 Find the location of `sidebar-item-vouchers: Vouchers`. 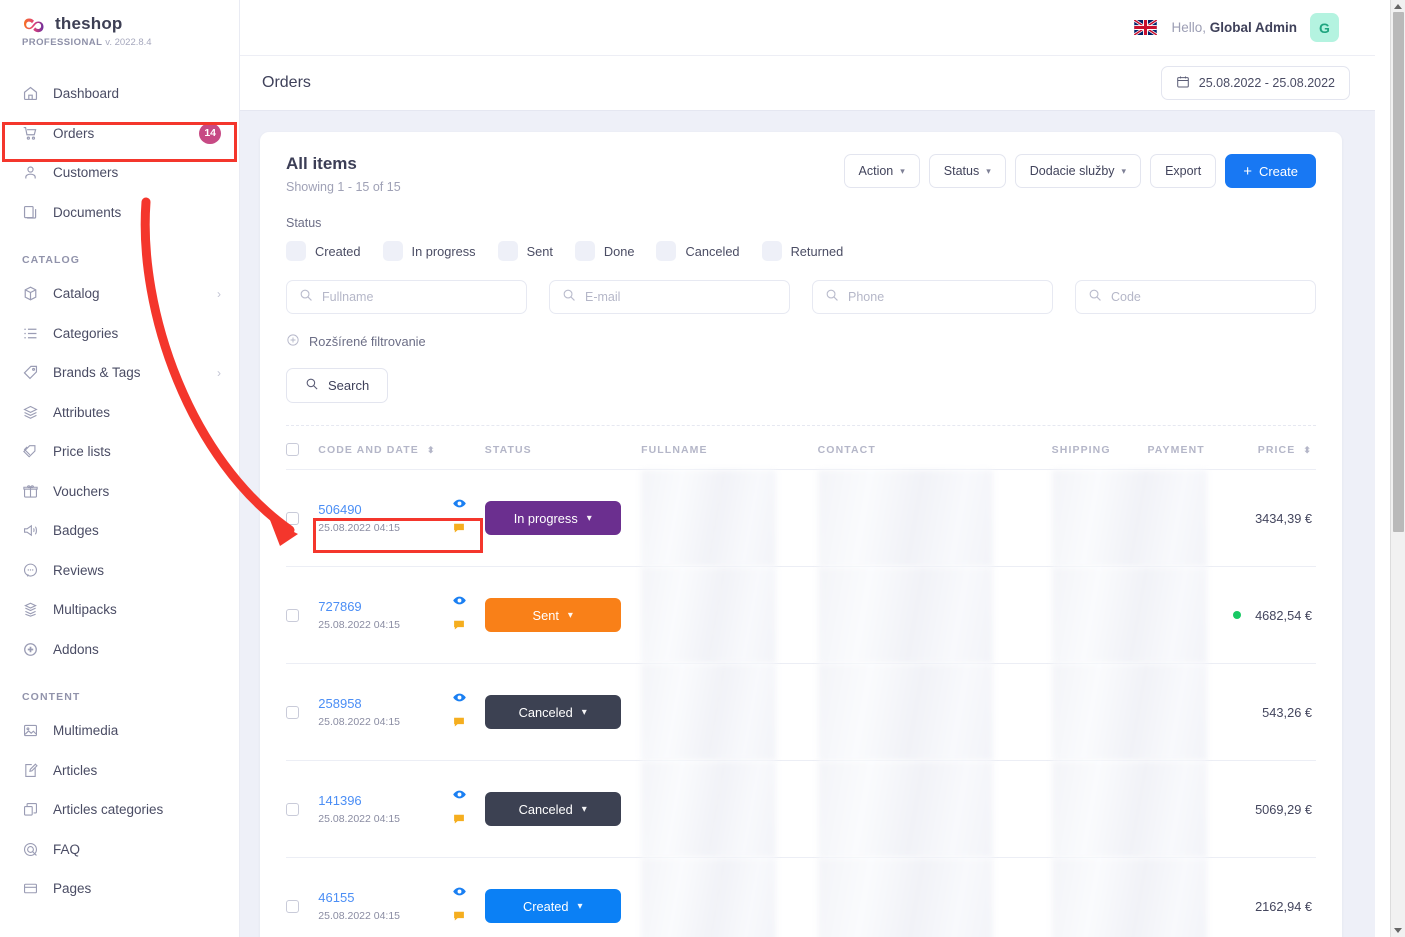

sidebar-item-vouchers: Vouchers is located at coordinates (119, 492).